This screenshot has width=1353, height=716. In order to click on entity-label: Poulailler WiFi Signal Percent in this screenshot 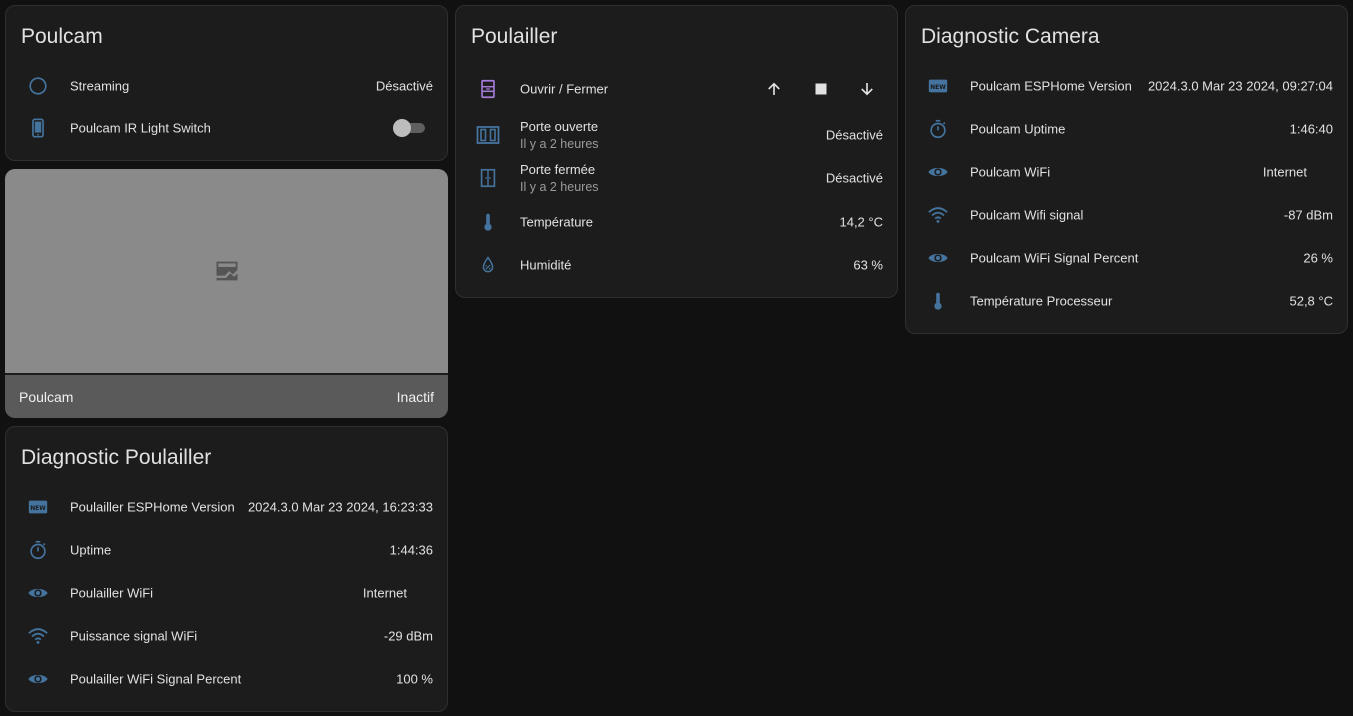, I will do `click(156, 679)`.